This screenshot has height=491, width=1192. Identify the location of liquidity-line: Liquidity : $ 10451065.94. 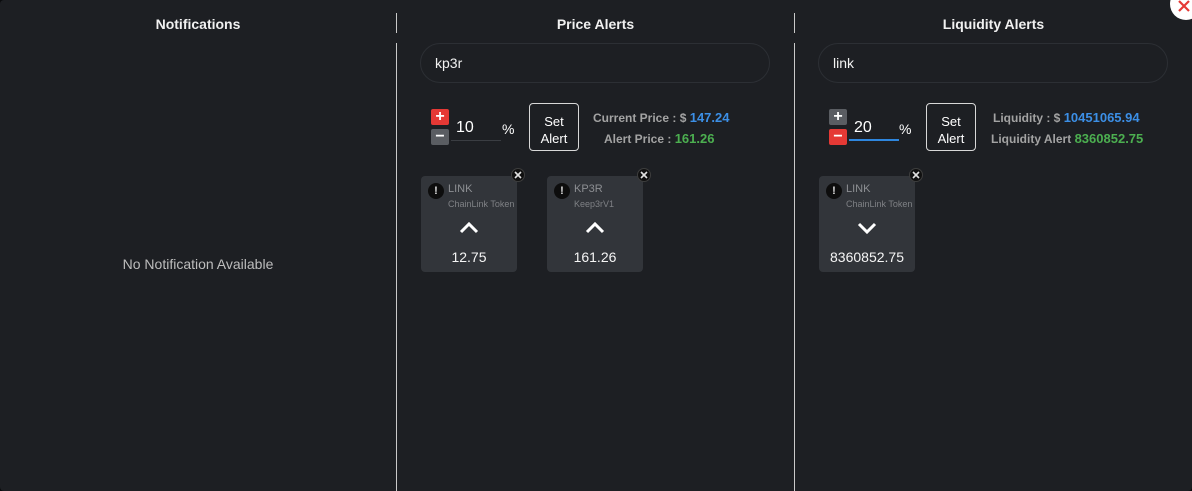
(1066, 117).